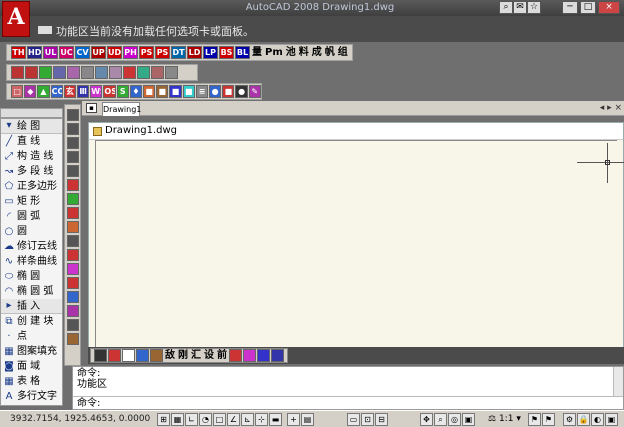 The height and width of the screenshot is (427, 624). I want to click on toolbar-button: □, so click(17, 91).